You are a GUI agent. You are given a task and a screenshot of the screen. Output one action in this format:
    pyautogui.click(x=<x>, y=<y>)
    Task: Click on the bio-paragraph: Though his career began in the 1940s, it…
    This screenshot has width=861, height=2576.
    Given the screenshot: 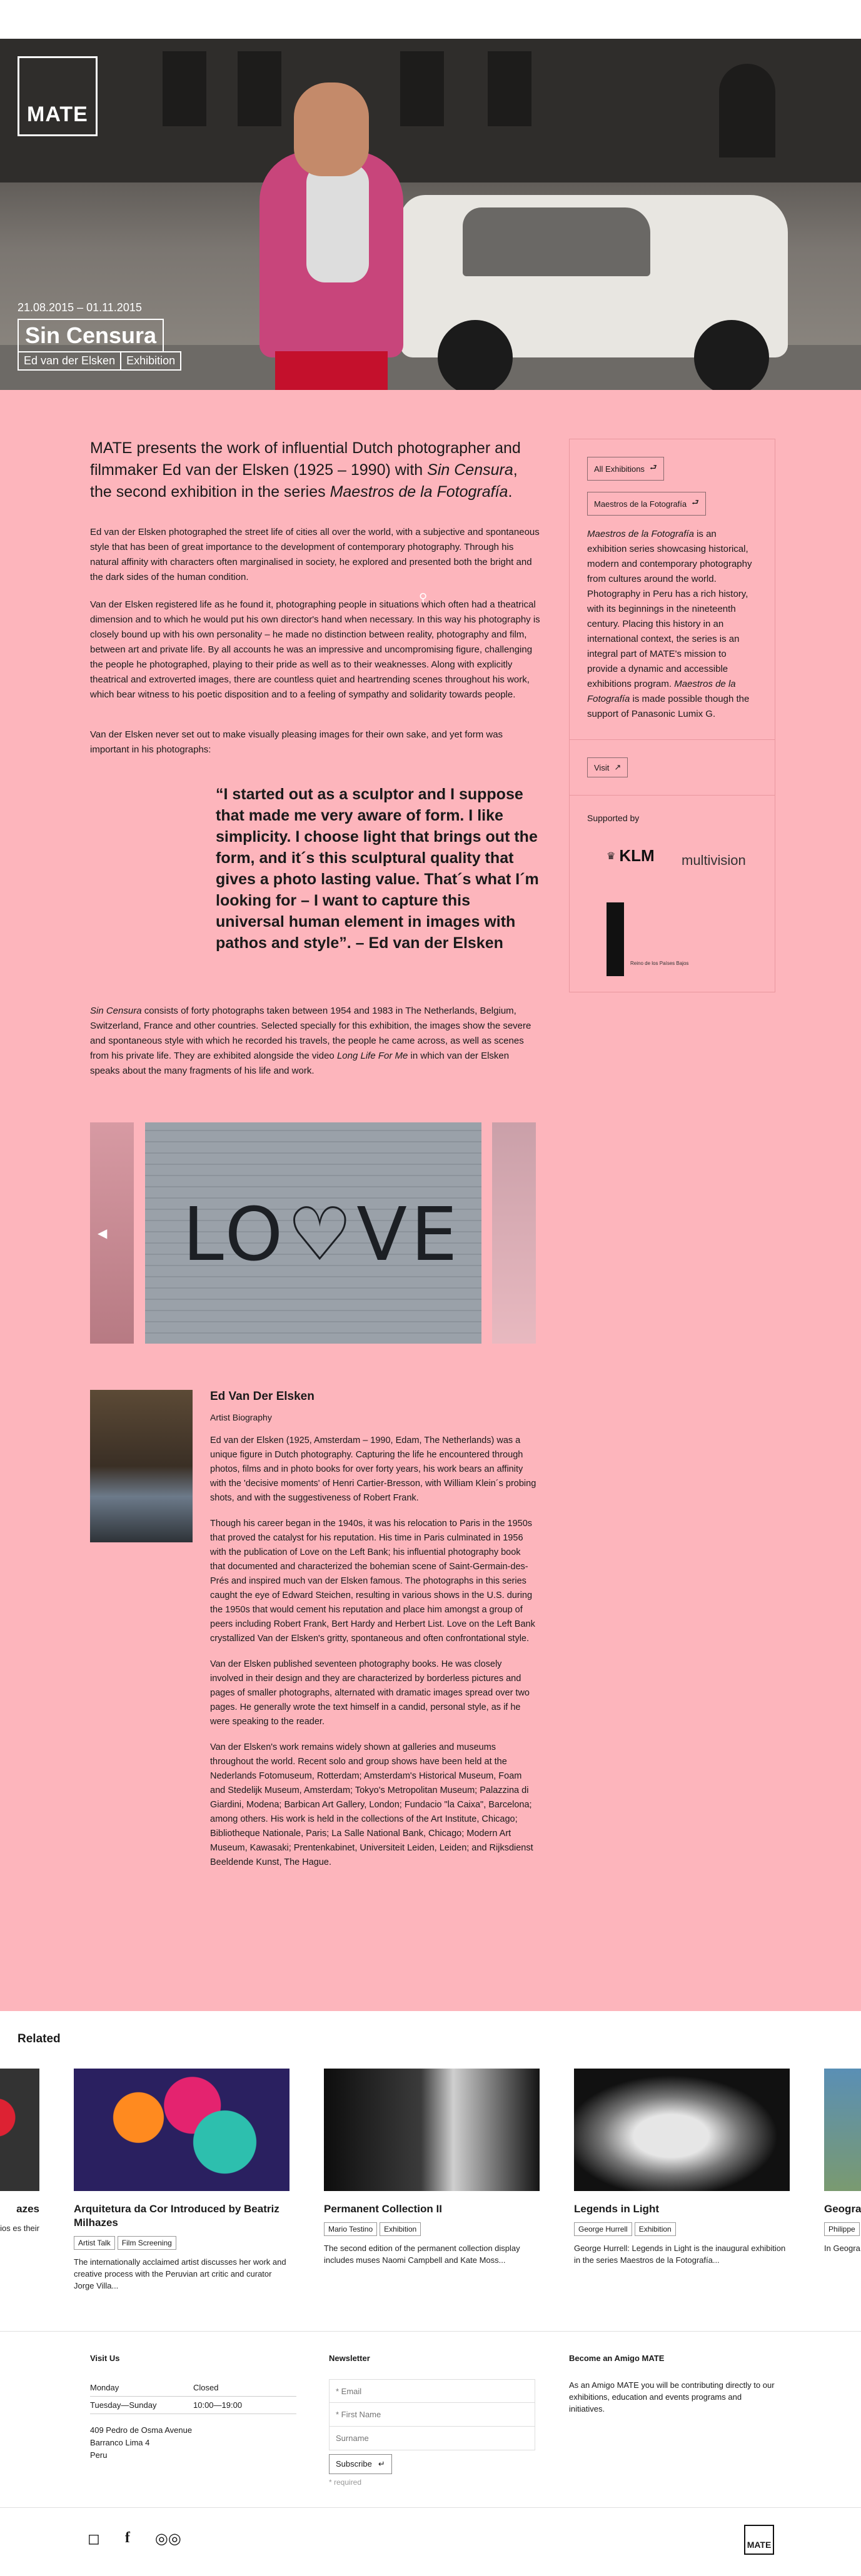 What is the action you would take?
    pyautogui.click(x=372, y=1581)
    